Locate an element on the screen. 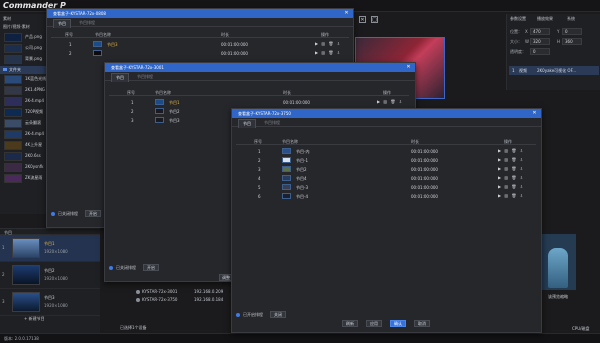 Image resolution: width=600 pixels, height=343 pixels. media-item: 公司.png is located at coordinates (25, 48).